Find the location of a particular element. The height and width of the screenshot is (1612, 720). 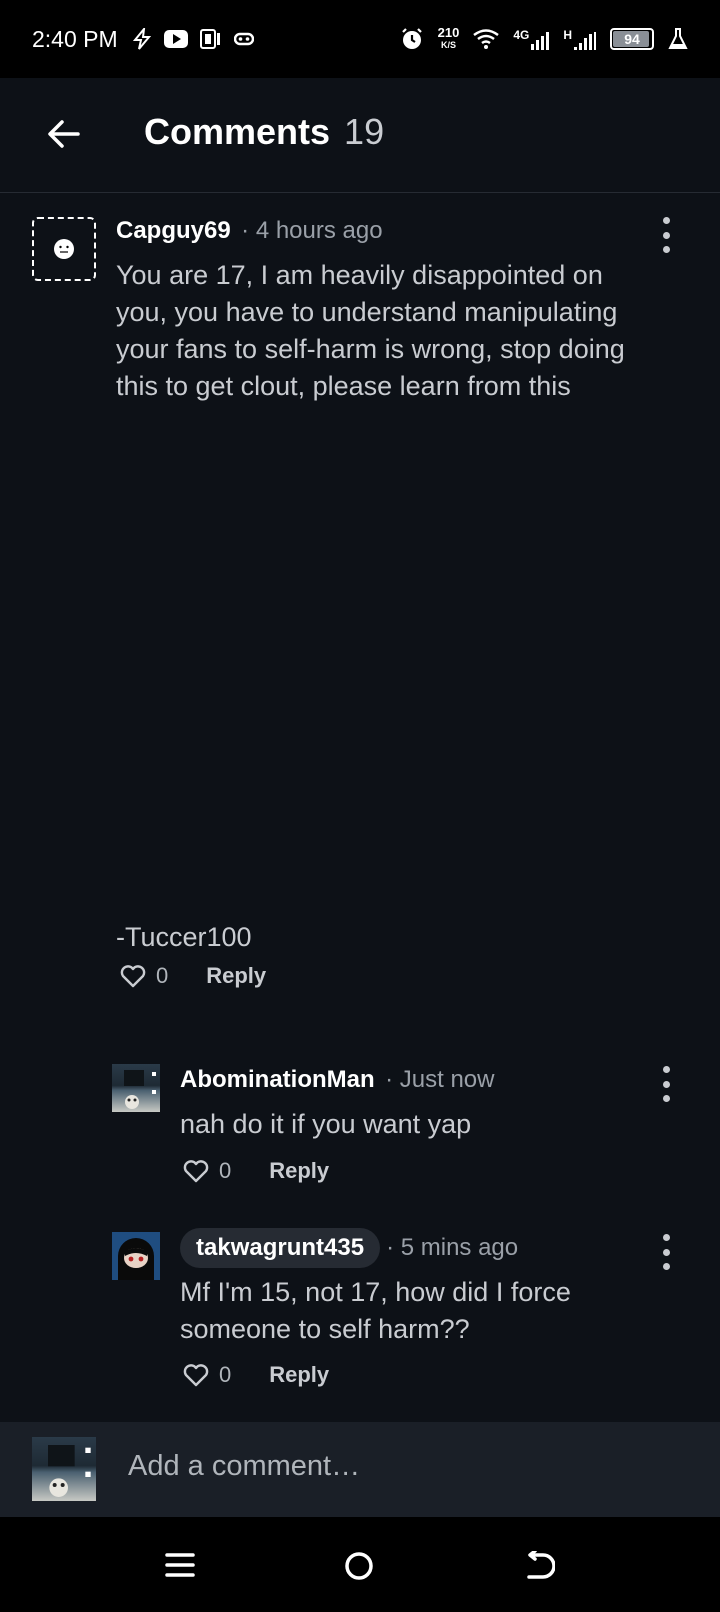

signal-4g: 4G is located at coordinates (531, 39).